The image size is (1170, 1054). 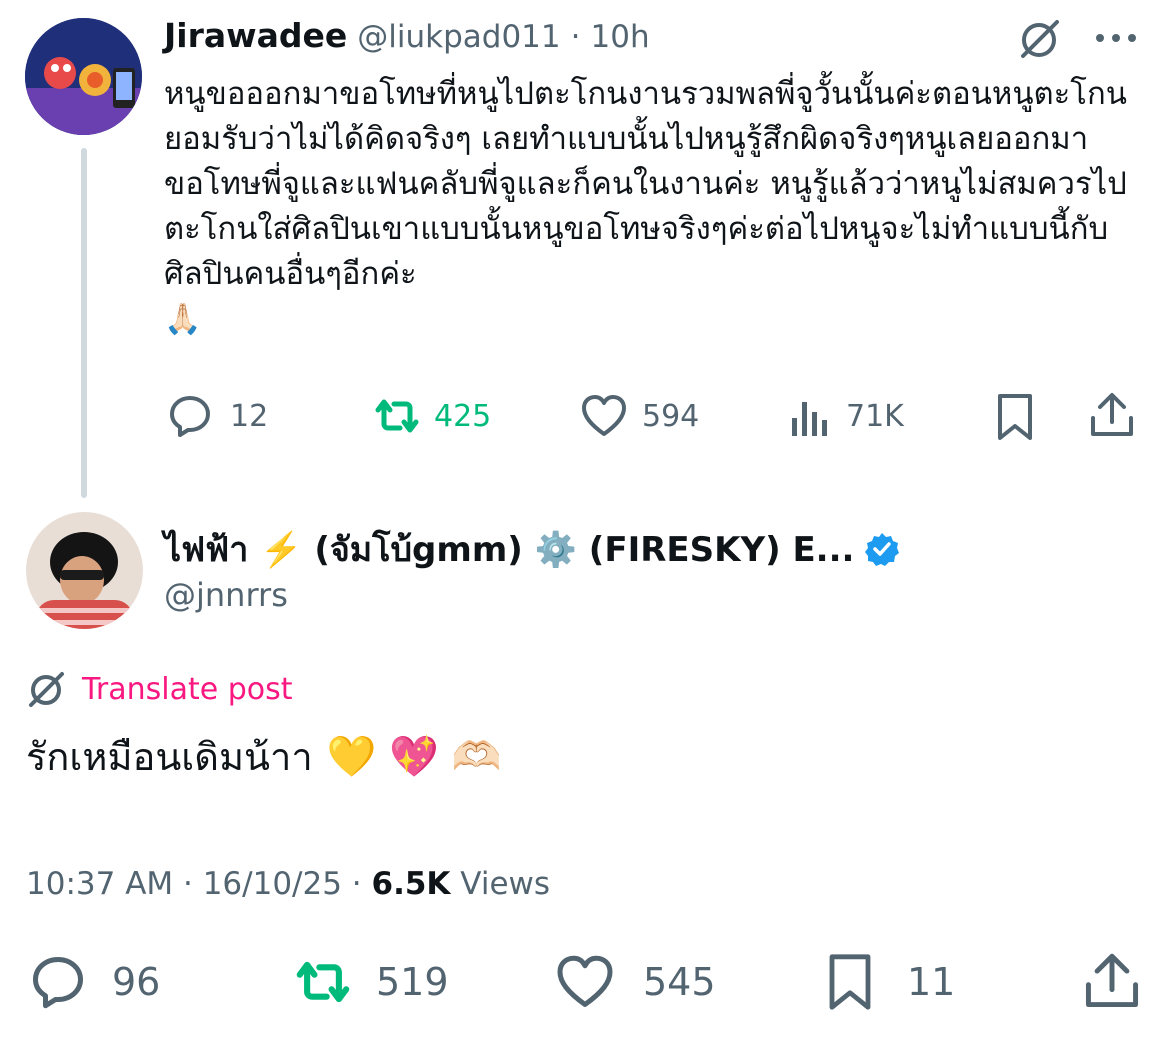 What do you see at coordinates (679, 982) in the screenshot?
I see `main-like-count: 545` at bounding box center [679, 982].